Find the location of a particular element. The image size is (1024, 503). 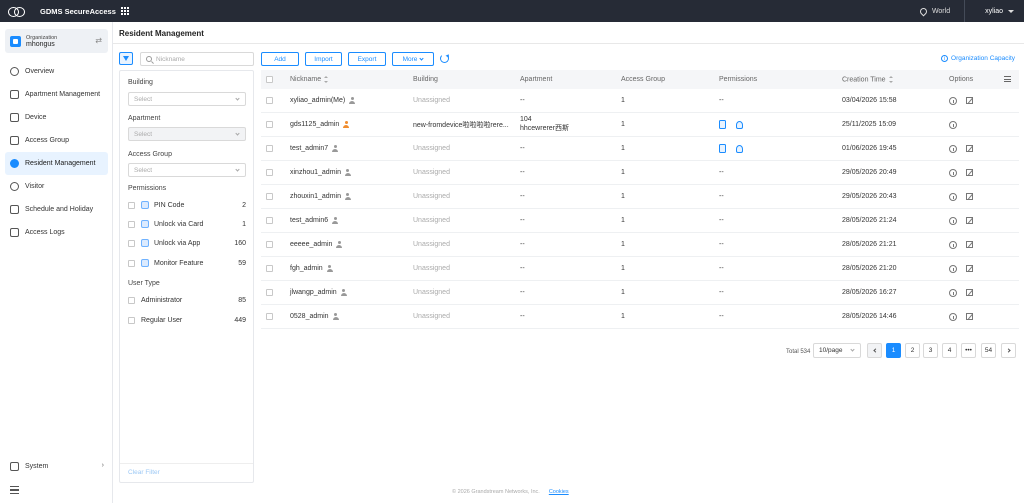

table-row: test_admin7 Unassigned -- 1 01/06/2026 19:45 is located at coordinates (640, 149).